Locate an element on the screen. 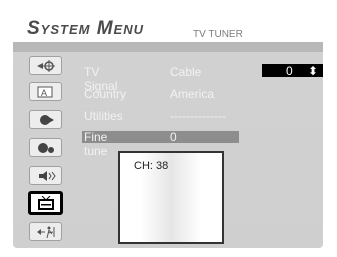 The height and width of the screenshot is (257, 337). value-spinner: 0 ⬍ is located at coordinates (292, 70).